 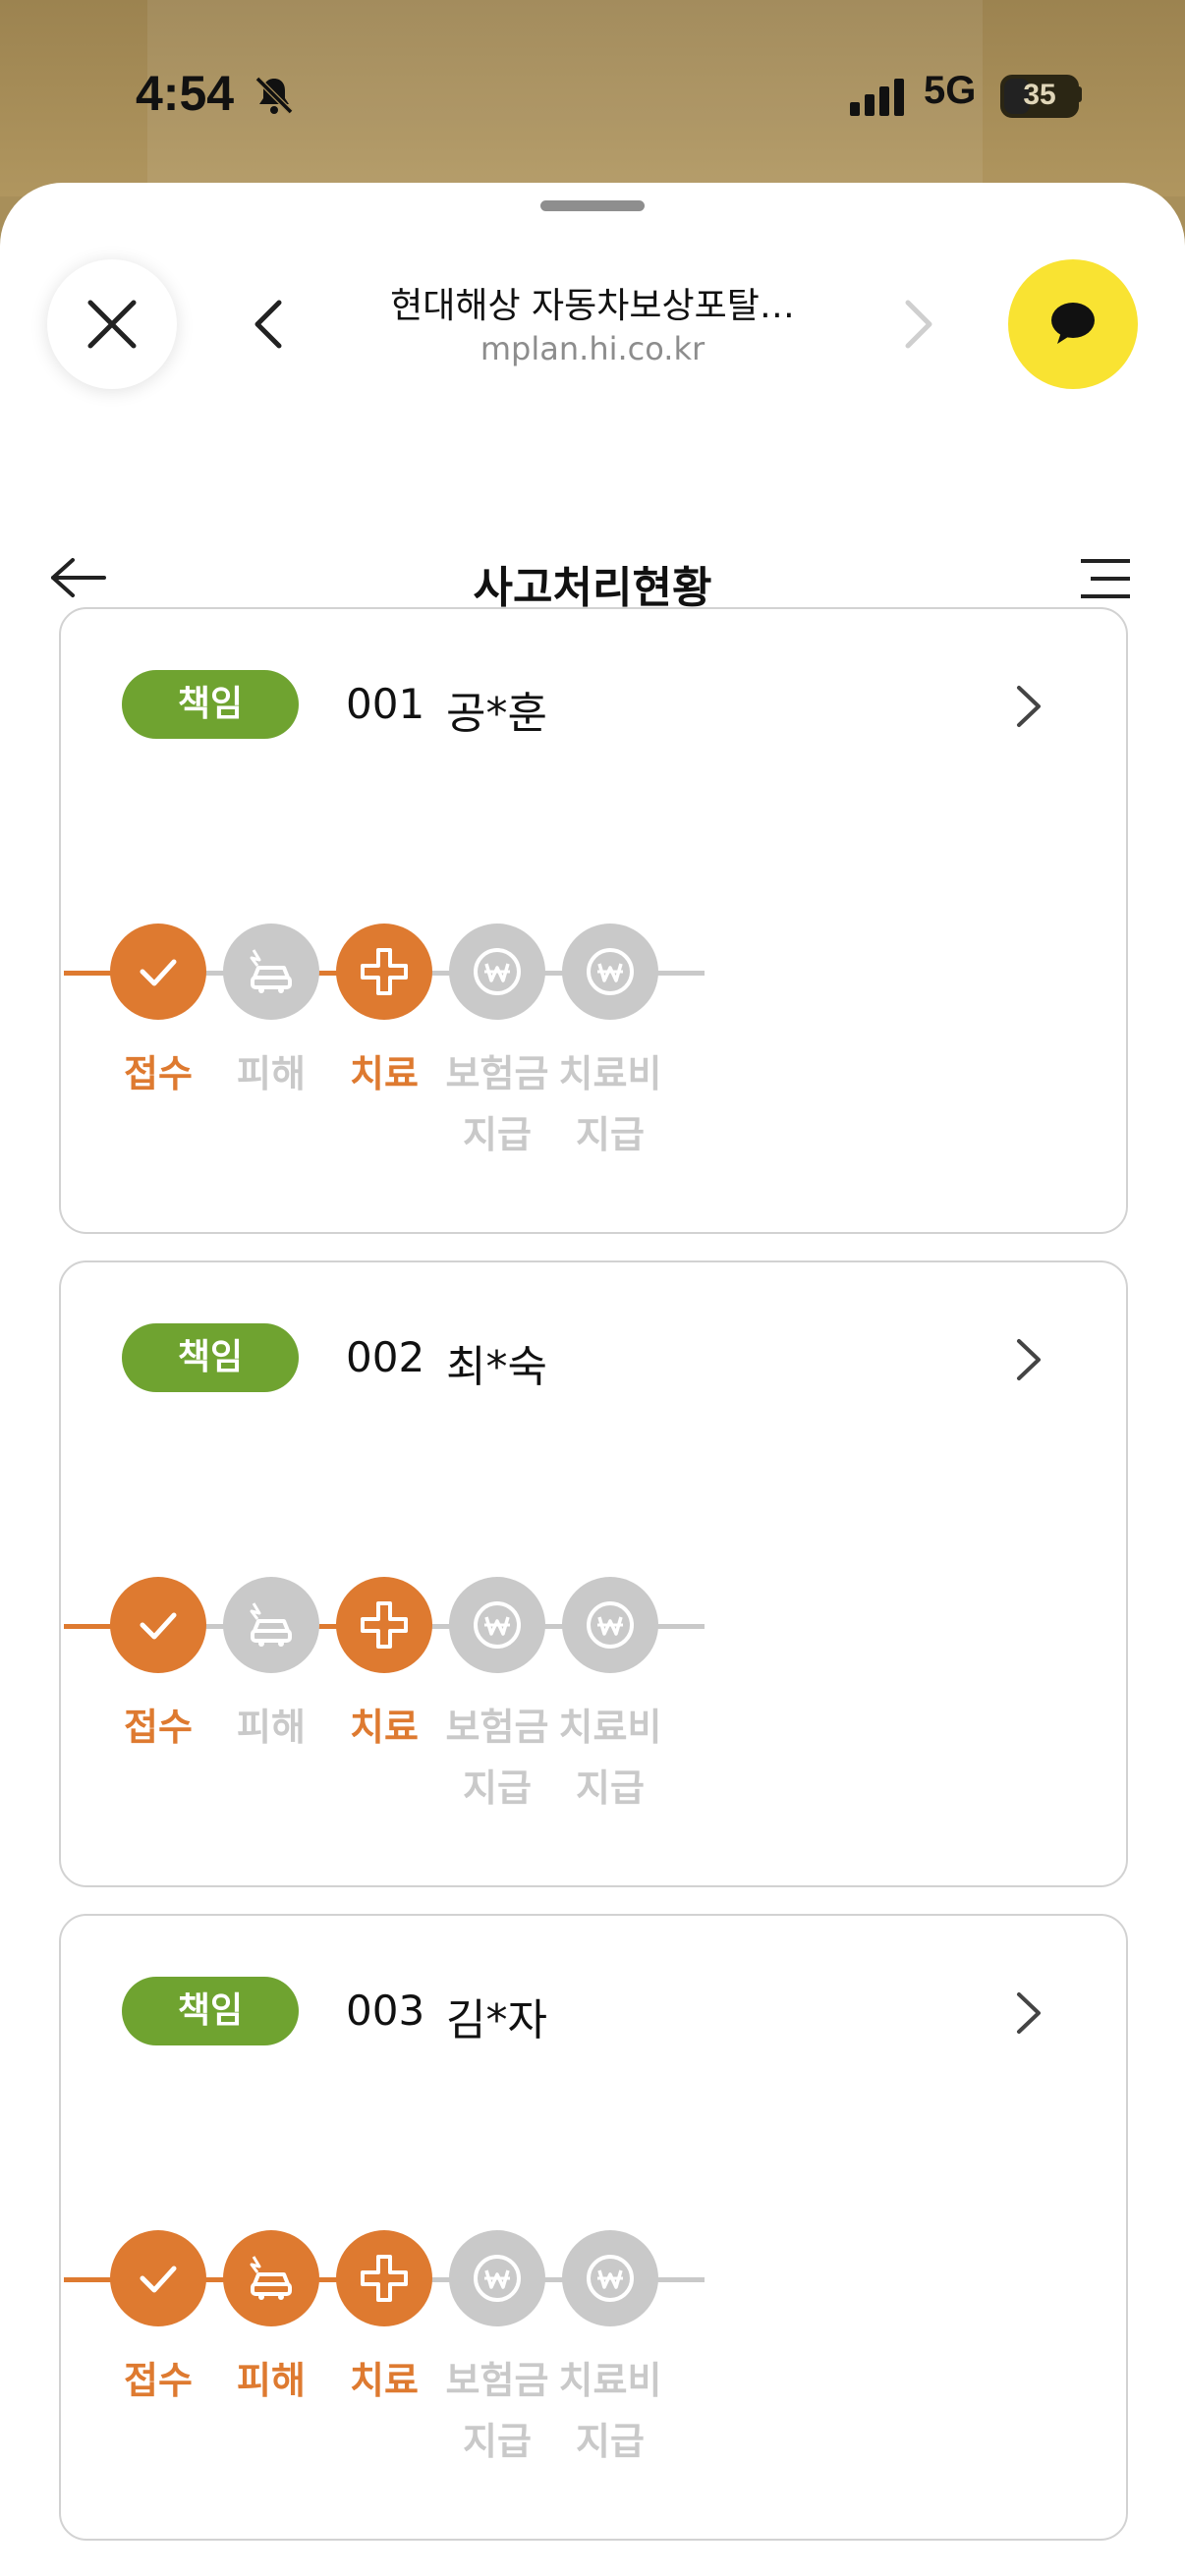 I want to click on cellular-signal-icon, so click(x=880, y=96).